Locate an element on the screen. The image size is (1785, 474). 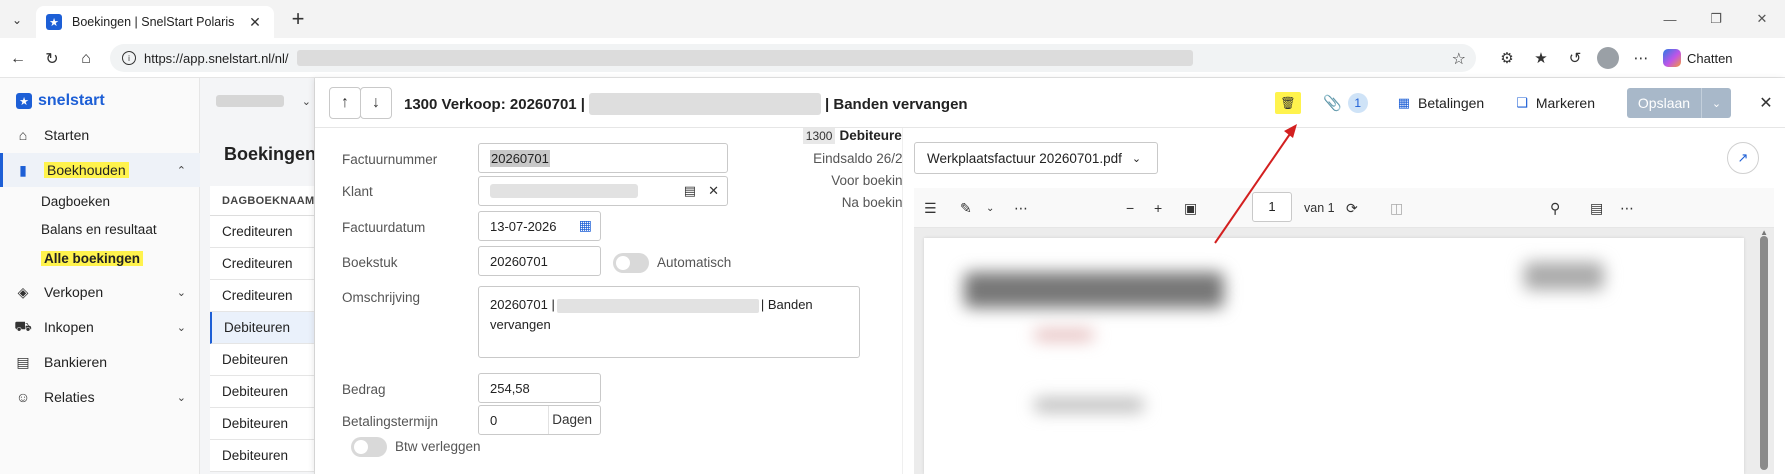
chevron-up-icon: ⌃ is located at coordinates (181, 170).